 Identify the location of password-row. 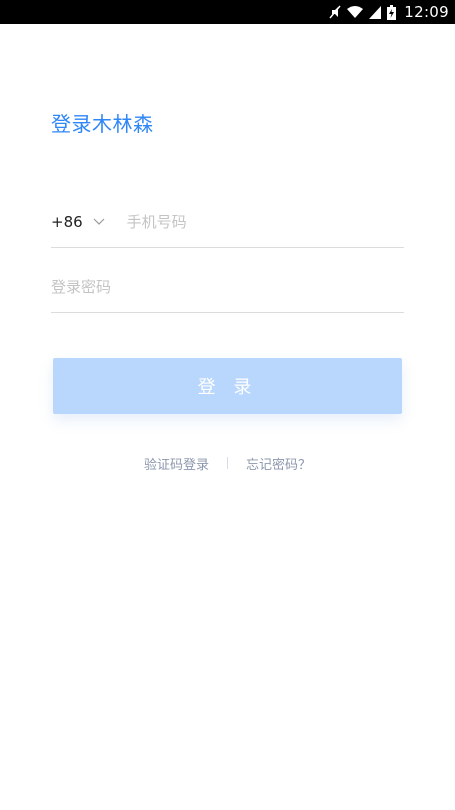
(227, 287).